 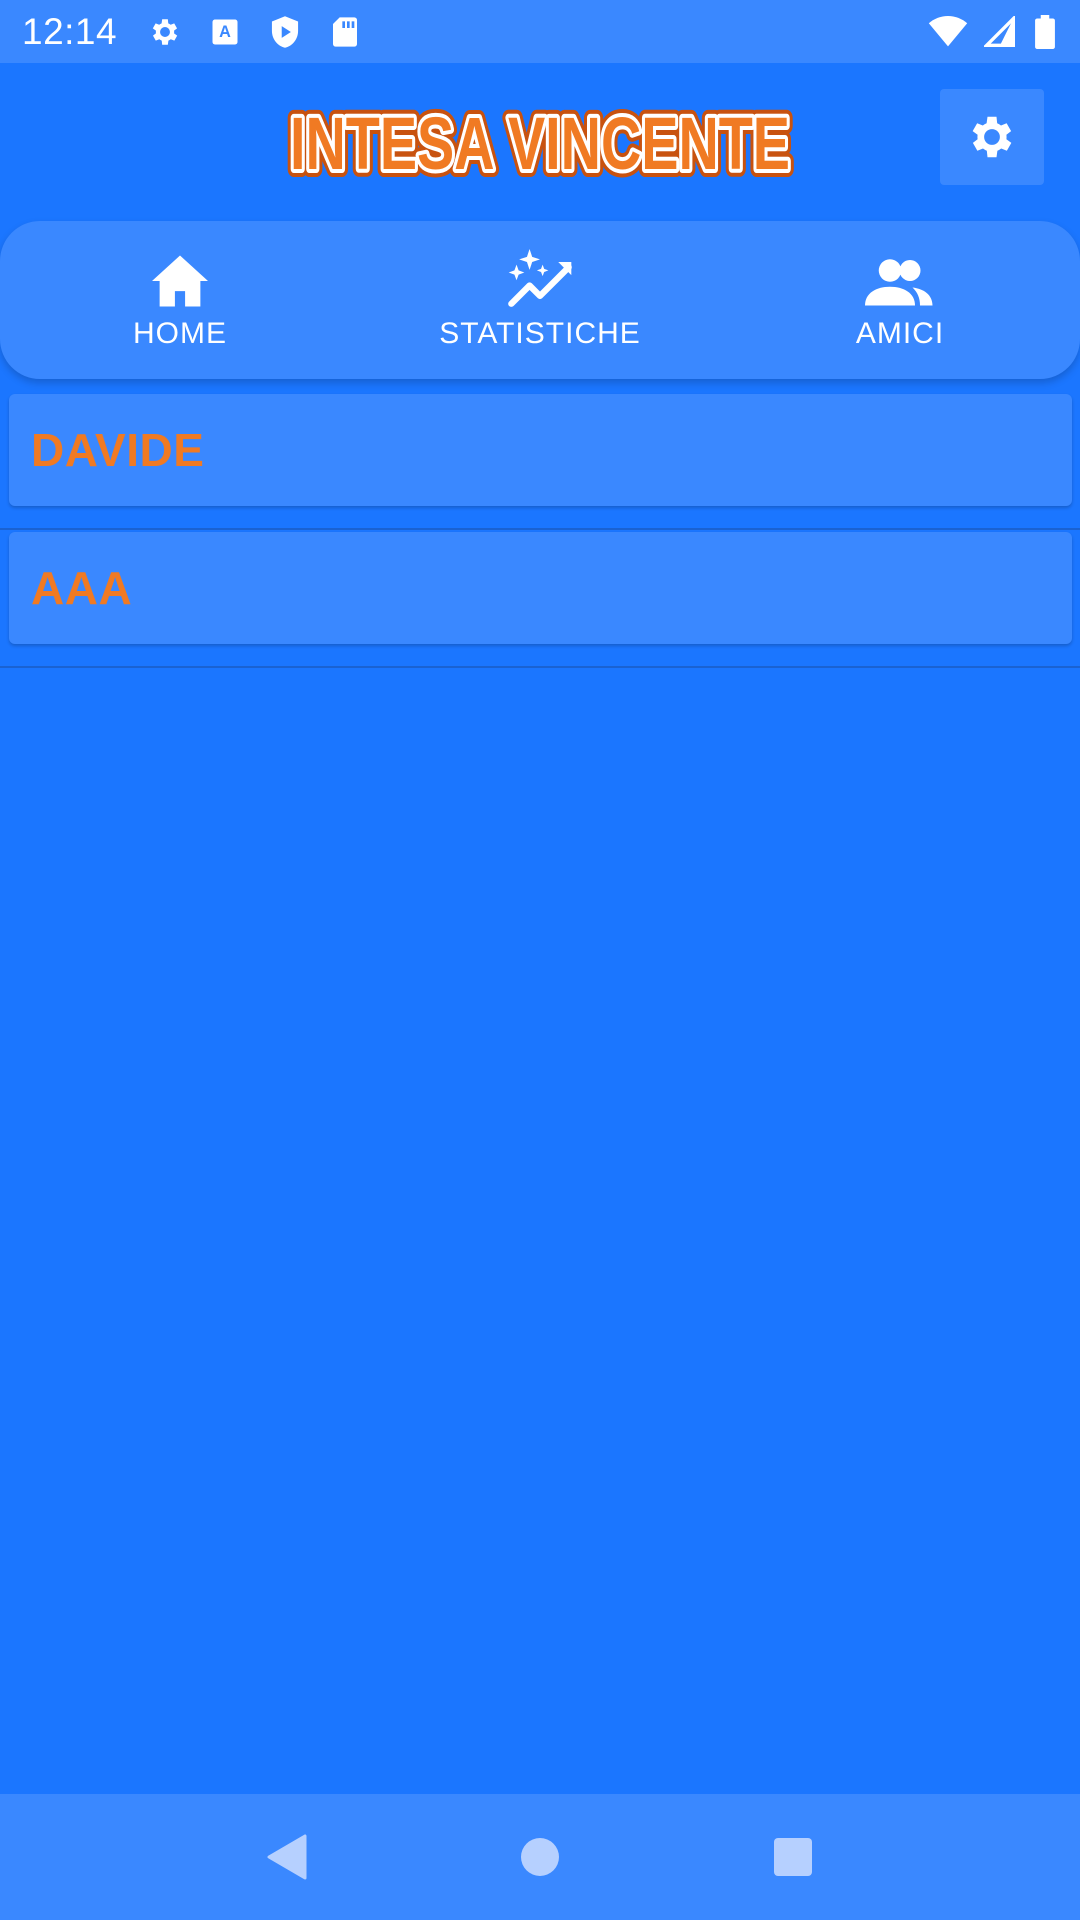 I want to click on tab-amici: AMICI, so click(x=900, y=300).